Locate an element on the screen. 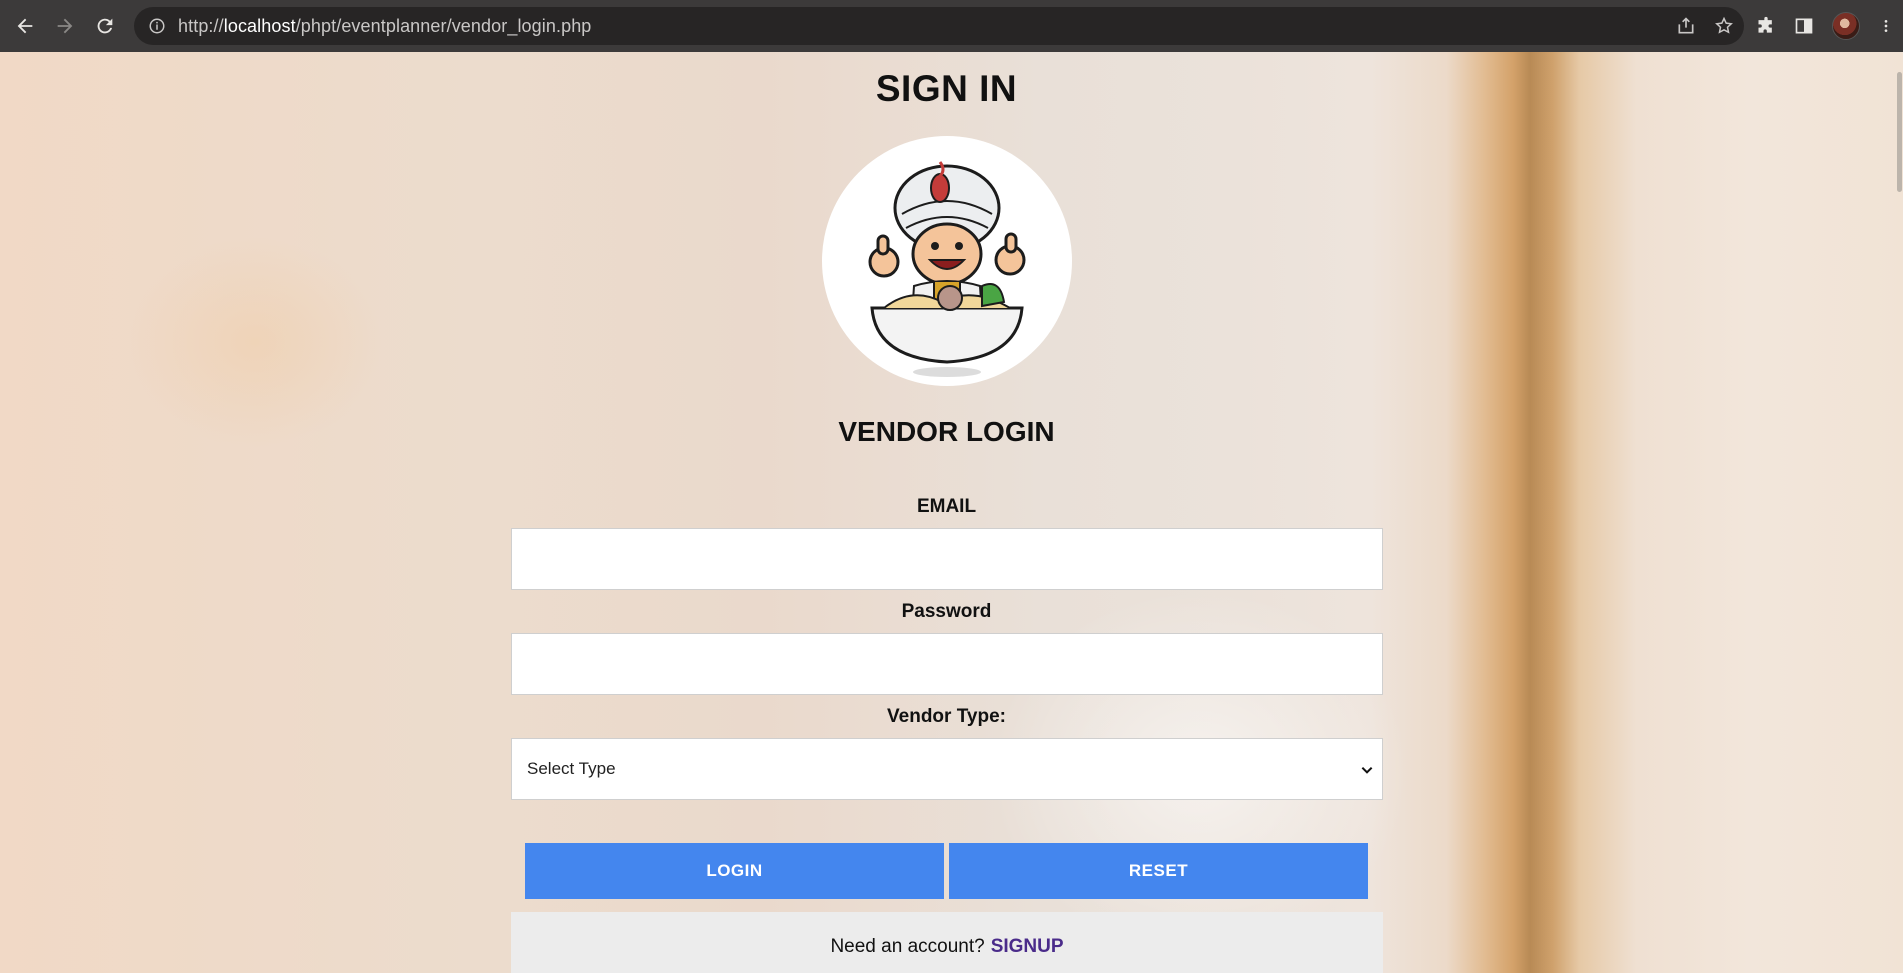 The height and width of the screenshot is (973, 1903). share-icon is located at coordinates (1686, 26).